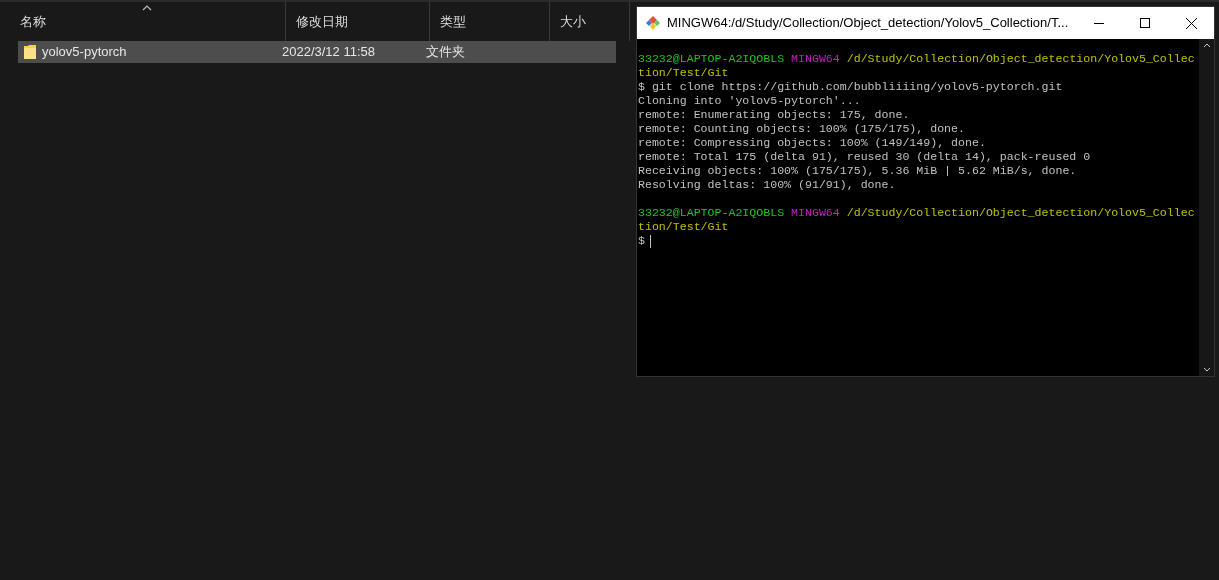 Image resolution: width=1219 pixels, height=580 pixels. I want to click on scroll-down-icon, so click(1206, 369).